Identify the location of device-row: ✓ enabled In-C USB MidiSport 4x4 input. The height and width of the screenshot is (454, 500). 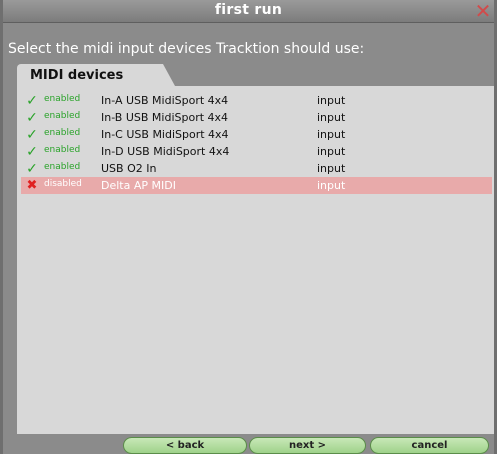
(256, 134).